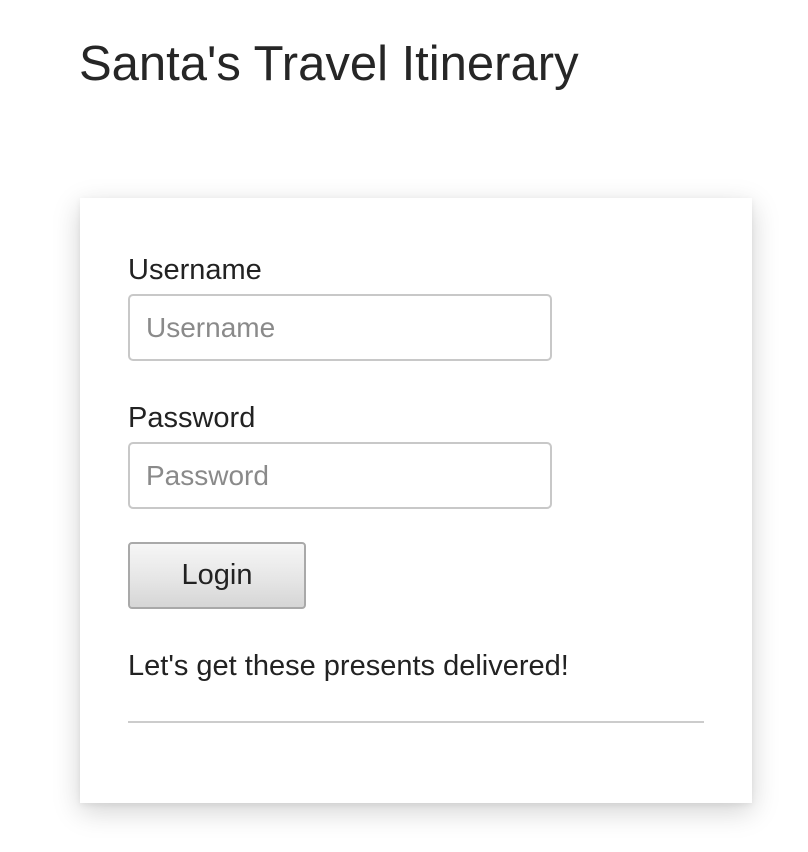 This screenshot has height=852, width=808. What do you see at coordinates (217, 575) in the screenshot?
I see `login-button: Login` at bounding box center [217, 575].